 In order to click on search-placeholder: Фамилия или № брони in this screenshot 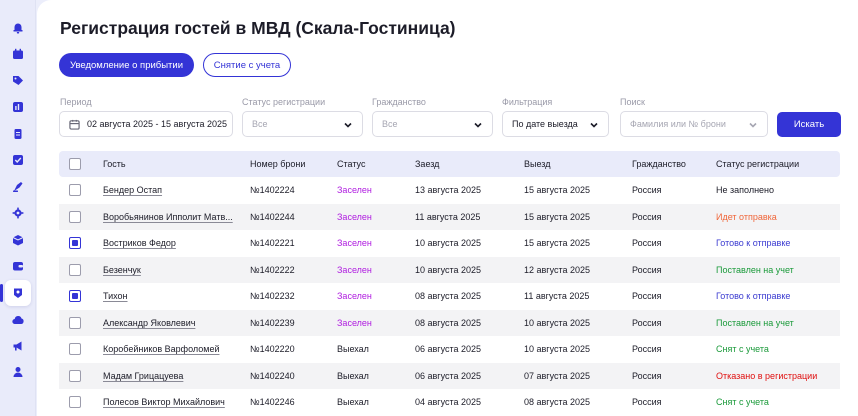, I will do `click(678, 124)`.